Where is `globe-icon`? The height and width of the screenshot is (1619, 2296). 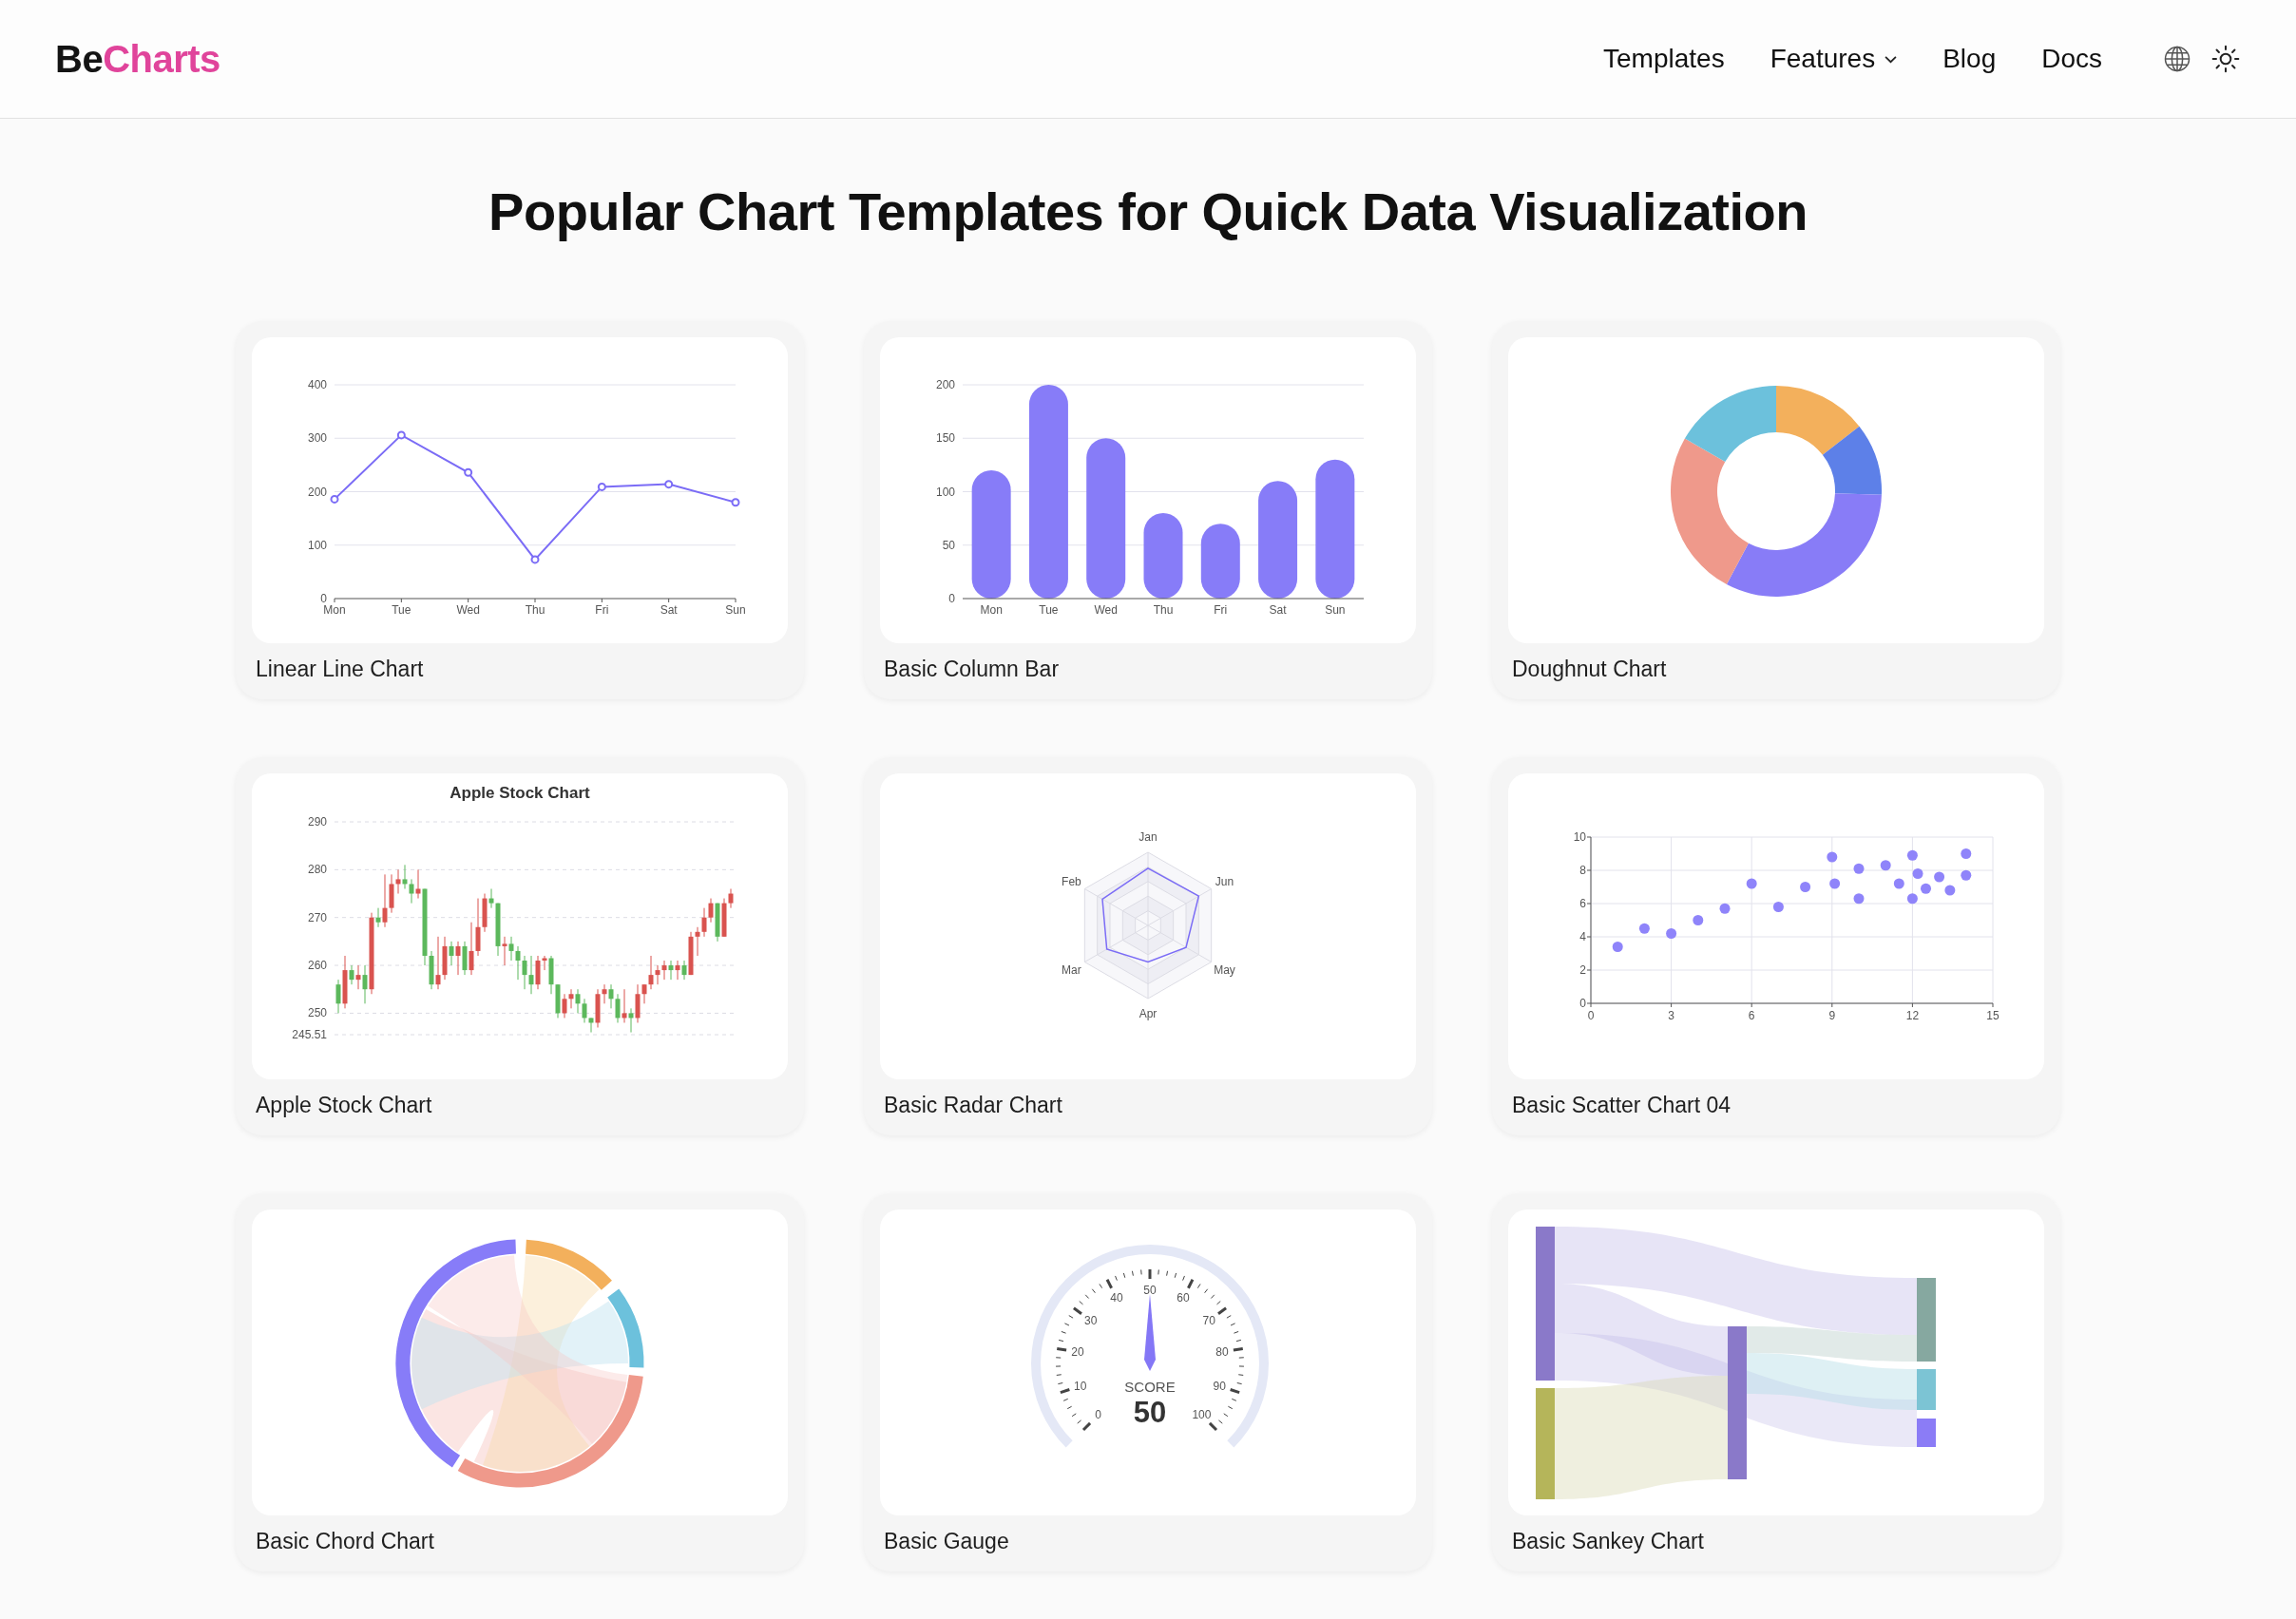 globe-icon is located at coordinates (2177, 59).